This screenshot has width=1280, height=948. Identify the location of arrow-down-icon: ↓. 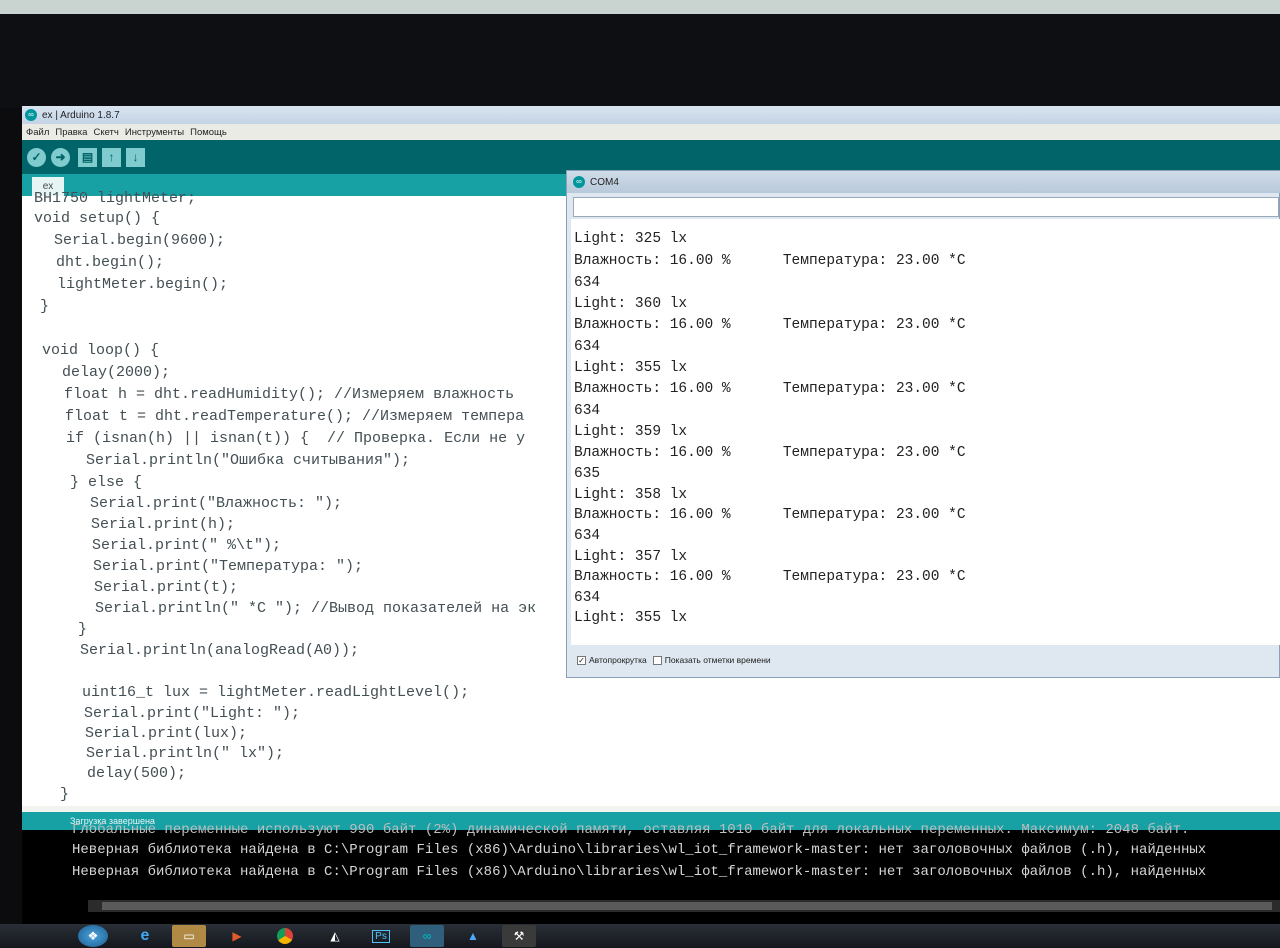
(135, 157).